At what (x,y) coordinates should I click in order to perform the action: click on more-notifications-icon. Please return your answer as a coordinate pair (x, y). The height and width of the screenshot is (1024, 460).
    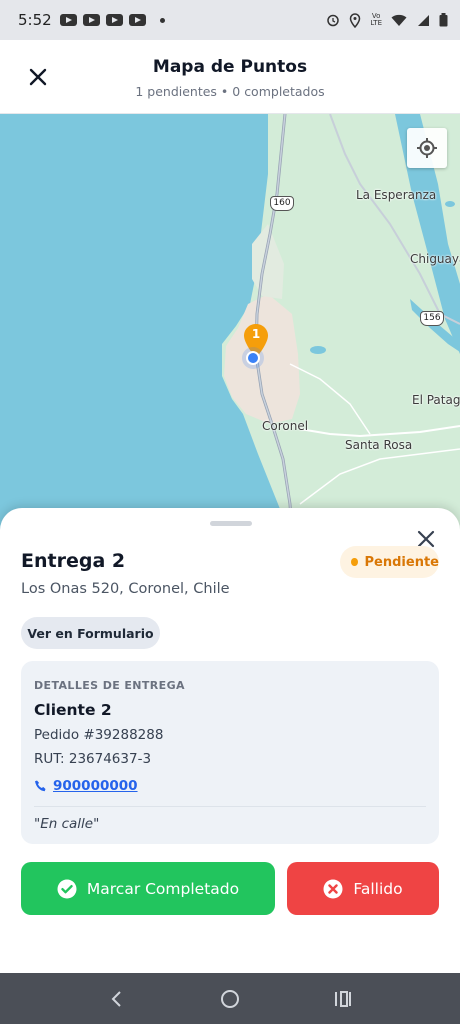
    Looking at the image, I should click on (162, 20).